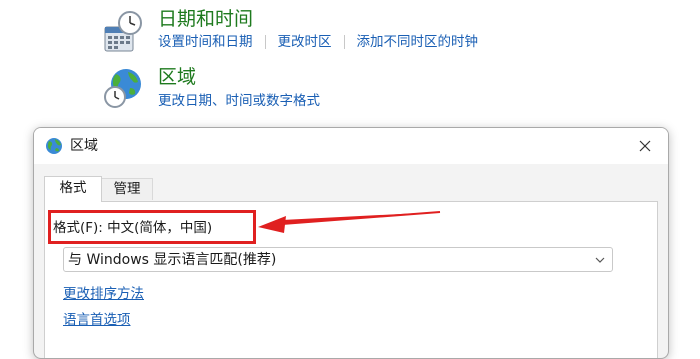  What do you see at coordinates (205, 19) in the screenshot?
I see `date-time-title: 日期和时间` at bounding box center [205, 19].